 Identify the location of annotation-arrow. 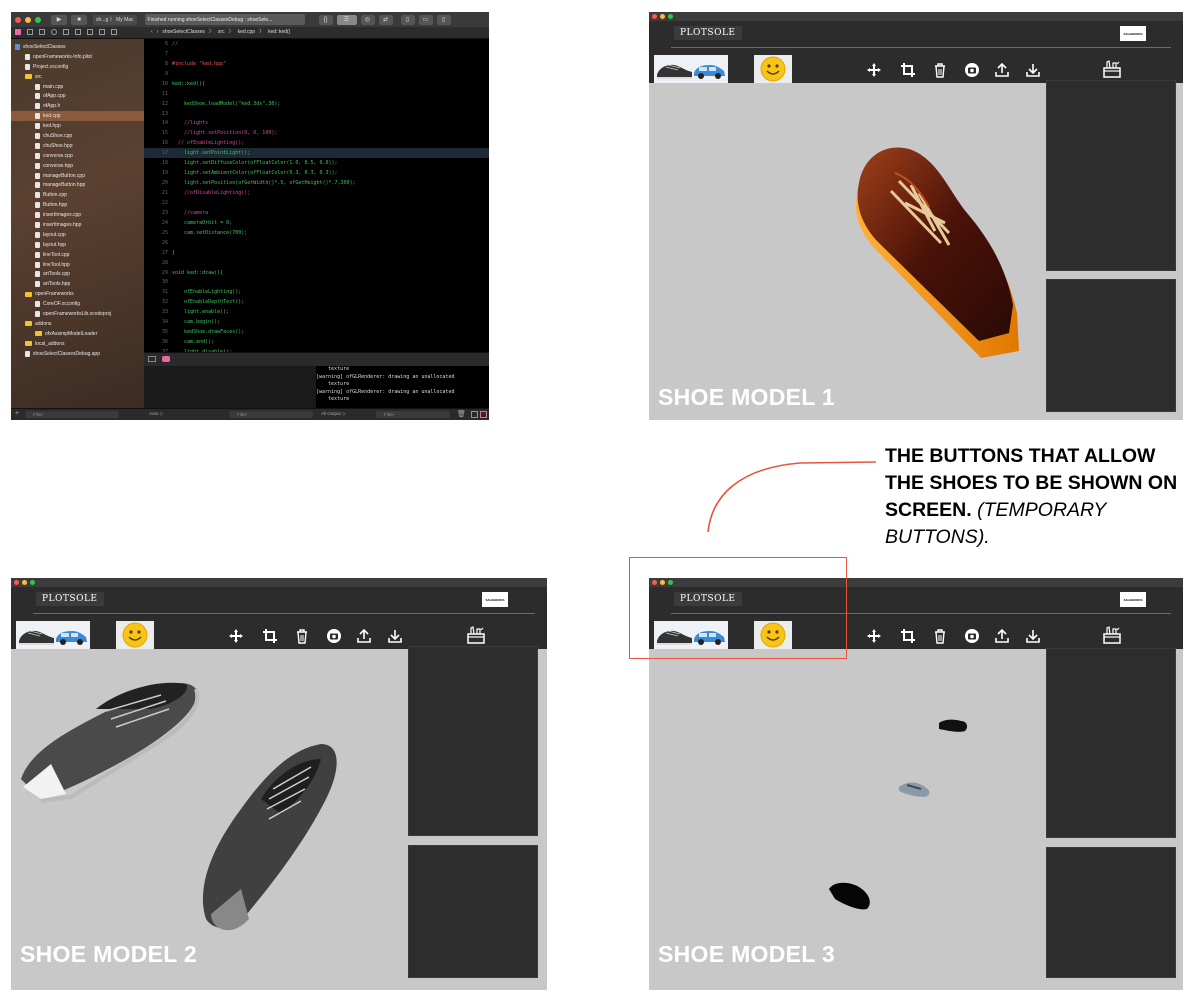
(792, 497).